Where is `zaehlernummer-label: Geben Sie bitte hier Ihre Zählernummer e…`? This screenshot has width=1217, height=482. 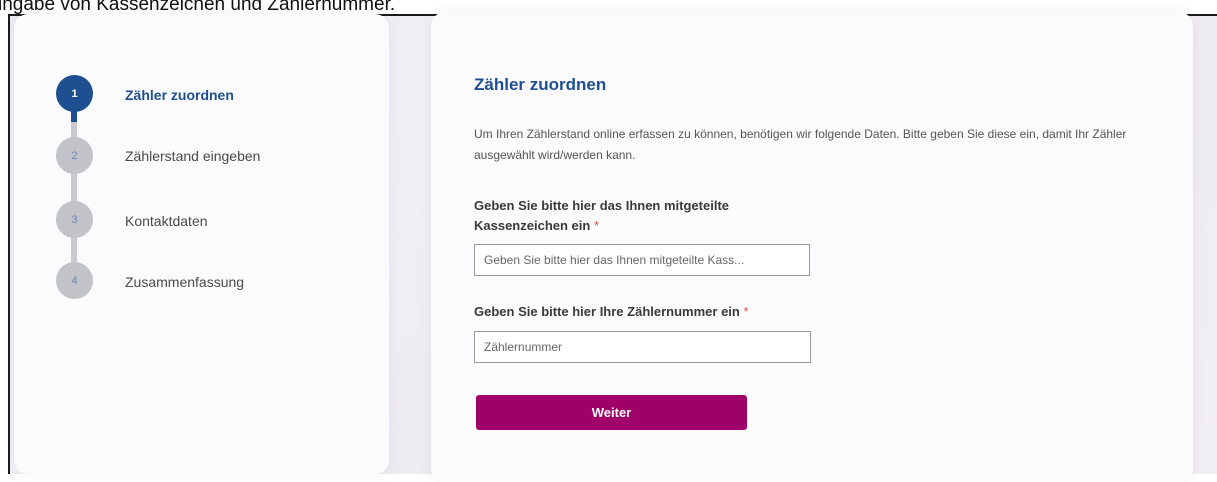 zaehlernummer-label: Geben Sie bitte hier Ihre Zählernummer e… is located at coordinates (611, 312).